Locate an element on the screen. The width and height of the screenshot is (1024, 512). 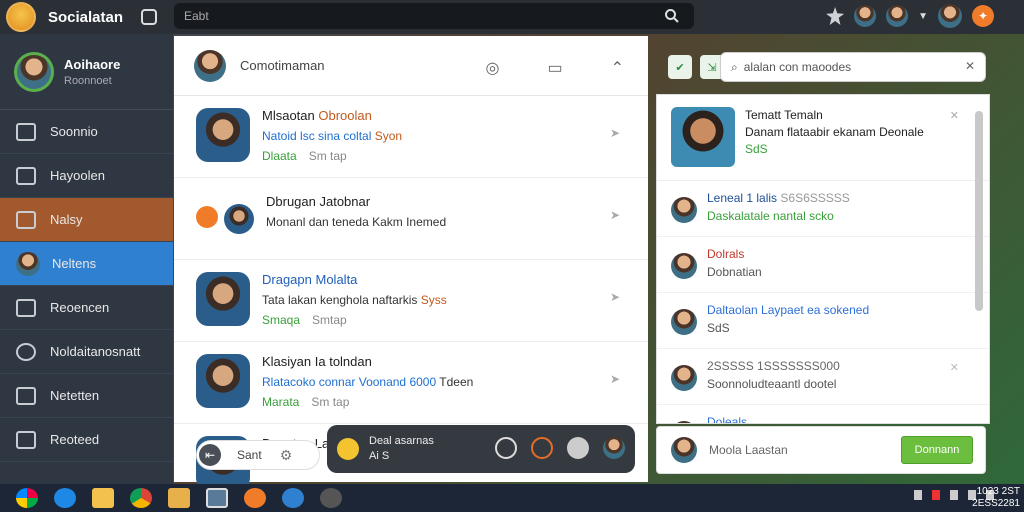
photos-icon is located at coordinates (217, 498).